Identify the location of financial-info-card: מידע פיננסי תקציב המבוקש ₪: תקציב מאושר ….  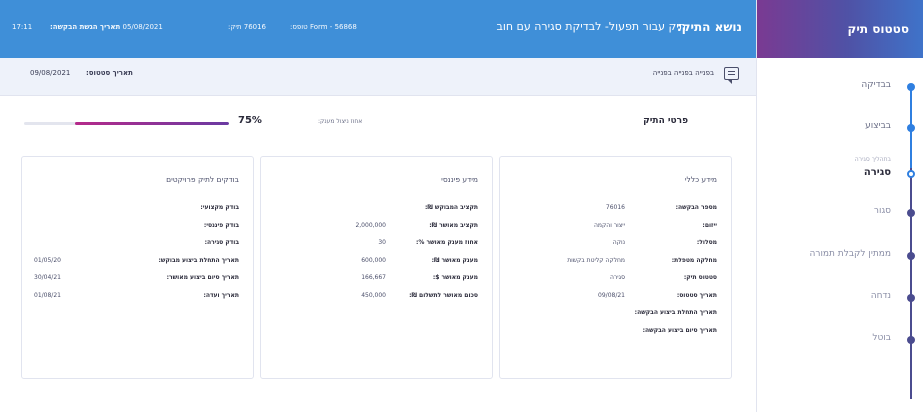
(376, 267).